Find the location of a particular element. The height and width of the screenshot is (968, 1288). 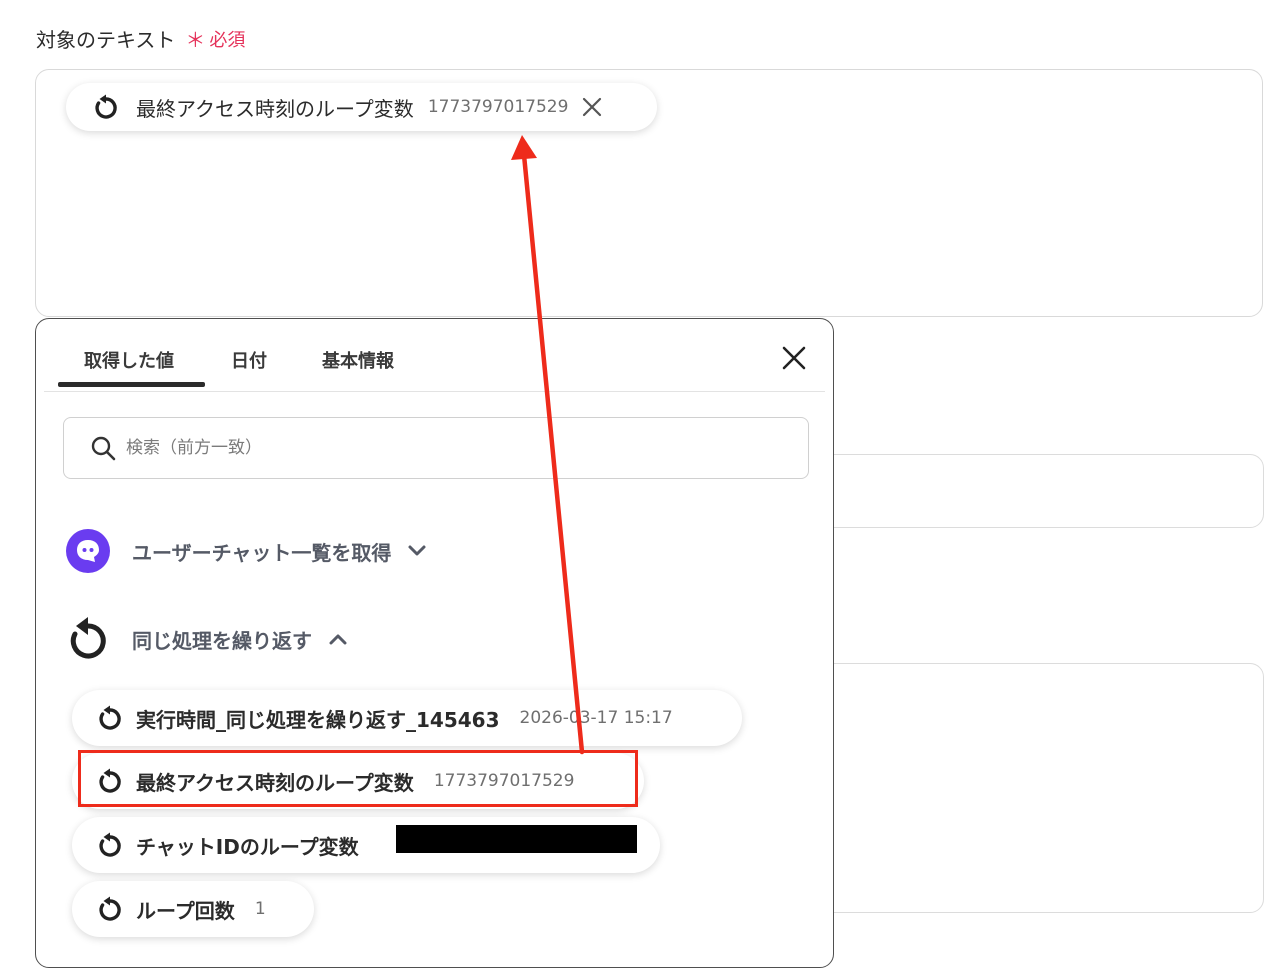

field-label: 対象のテキスト ＊ 必須 is located at coordinates (140, 38).